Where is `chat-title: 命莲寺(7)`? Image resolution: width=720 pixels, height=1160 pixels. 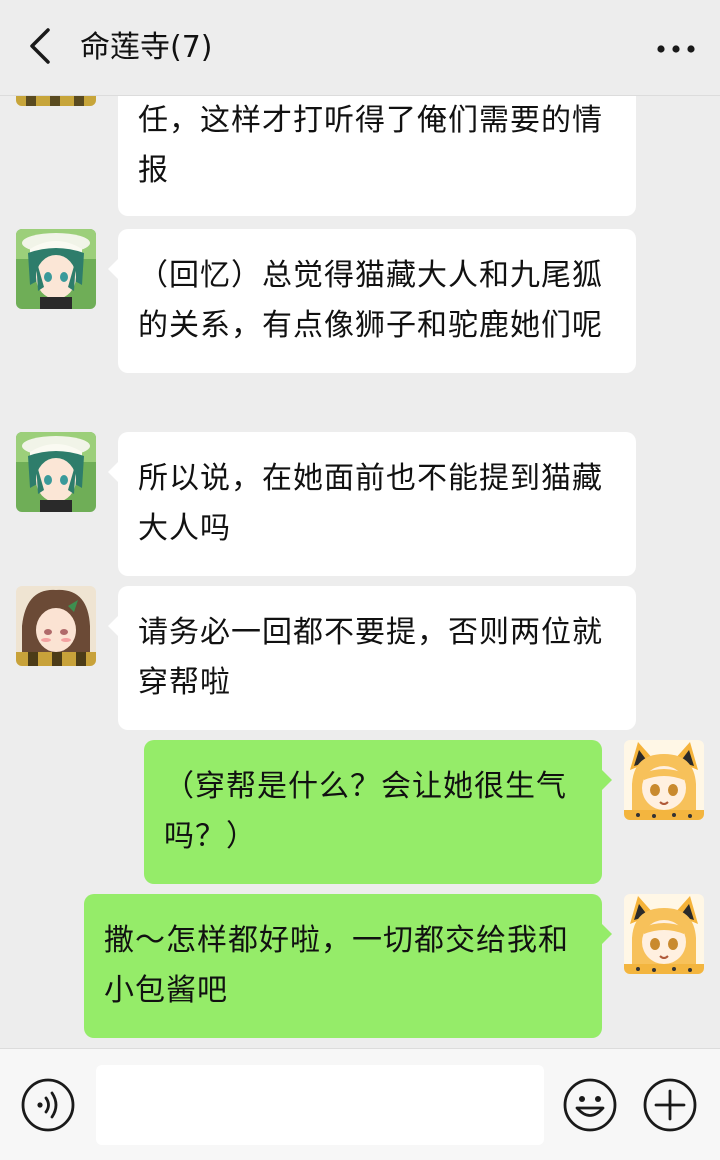
chat-title: 命莲寺(7) is located at coordinates (146, 47).